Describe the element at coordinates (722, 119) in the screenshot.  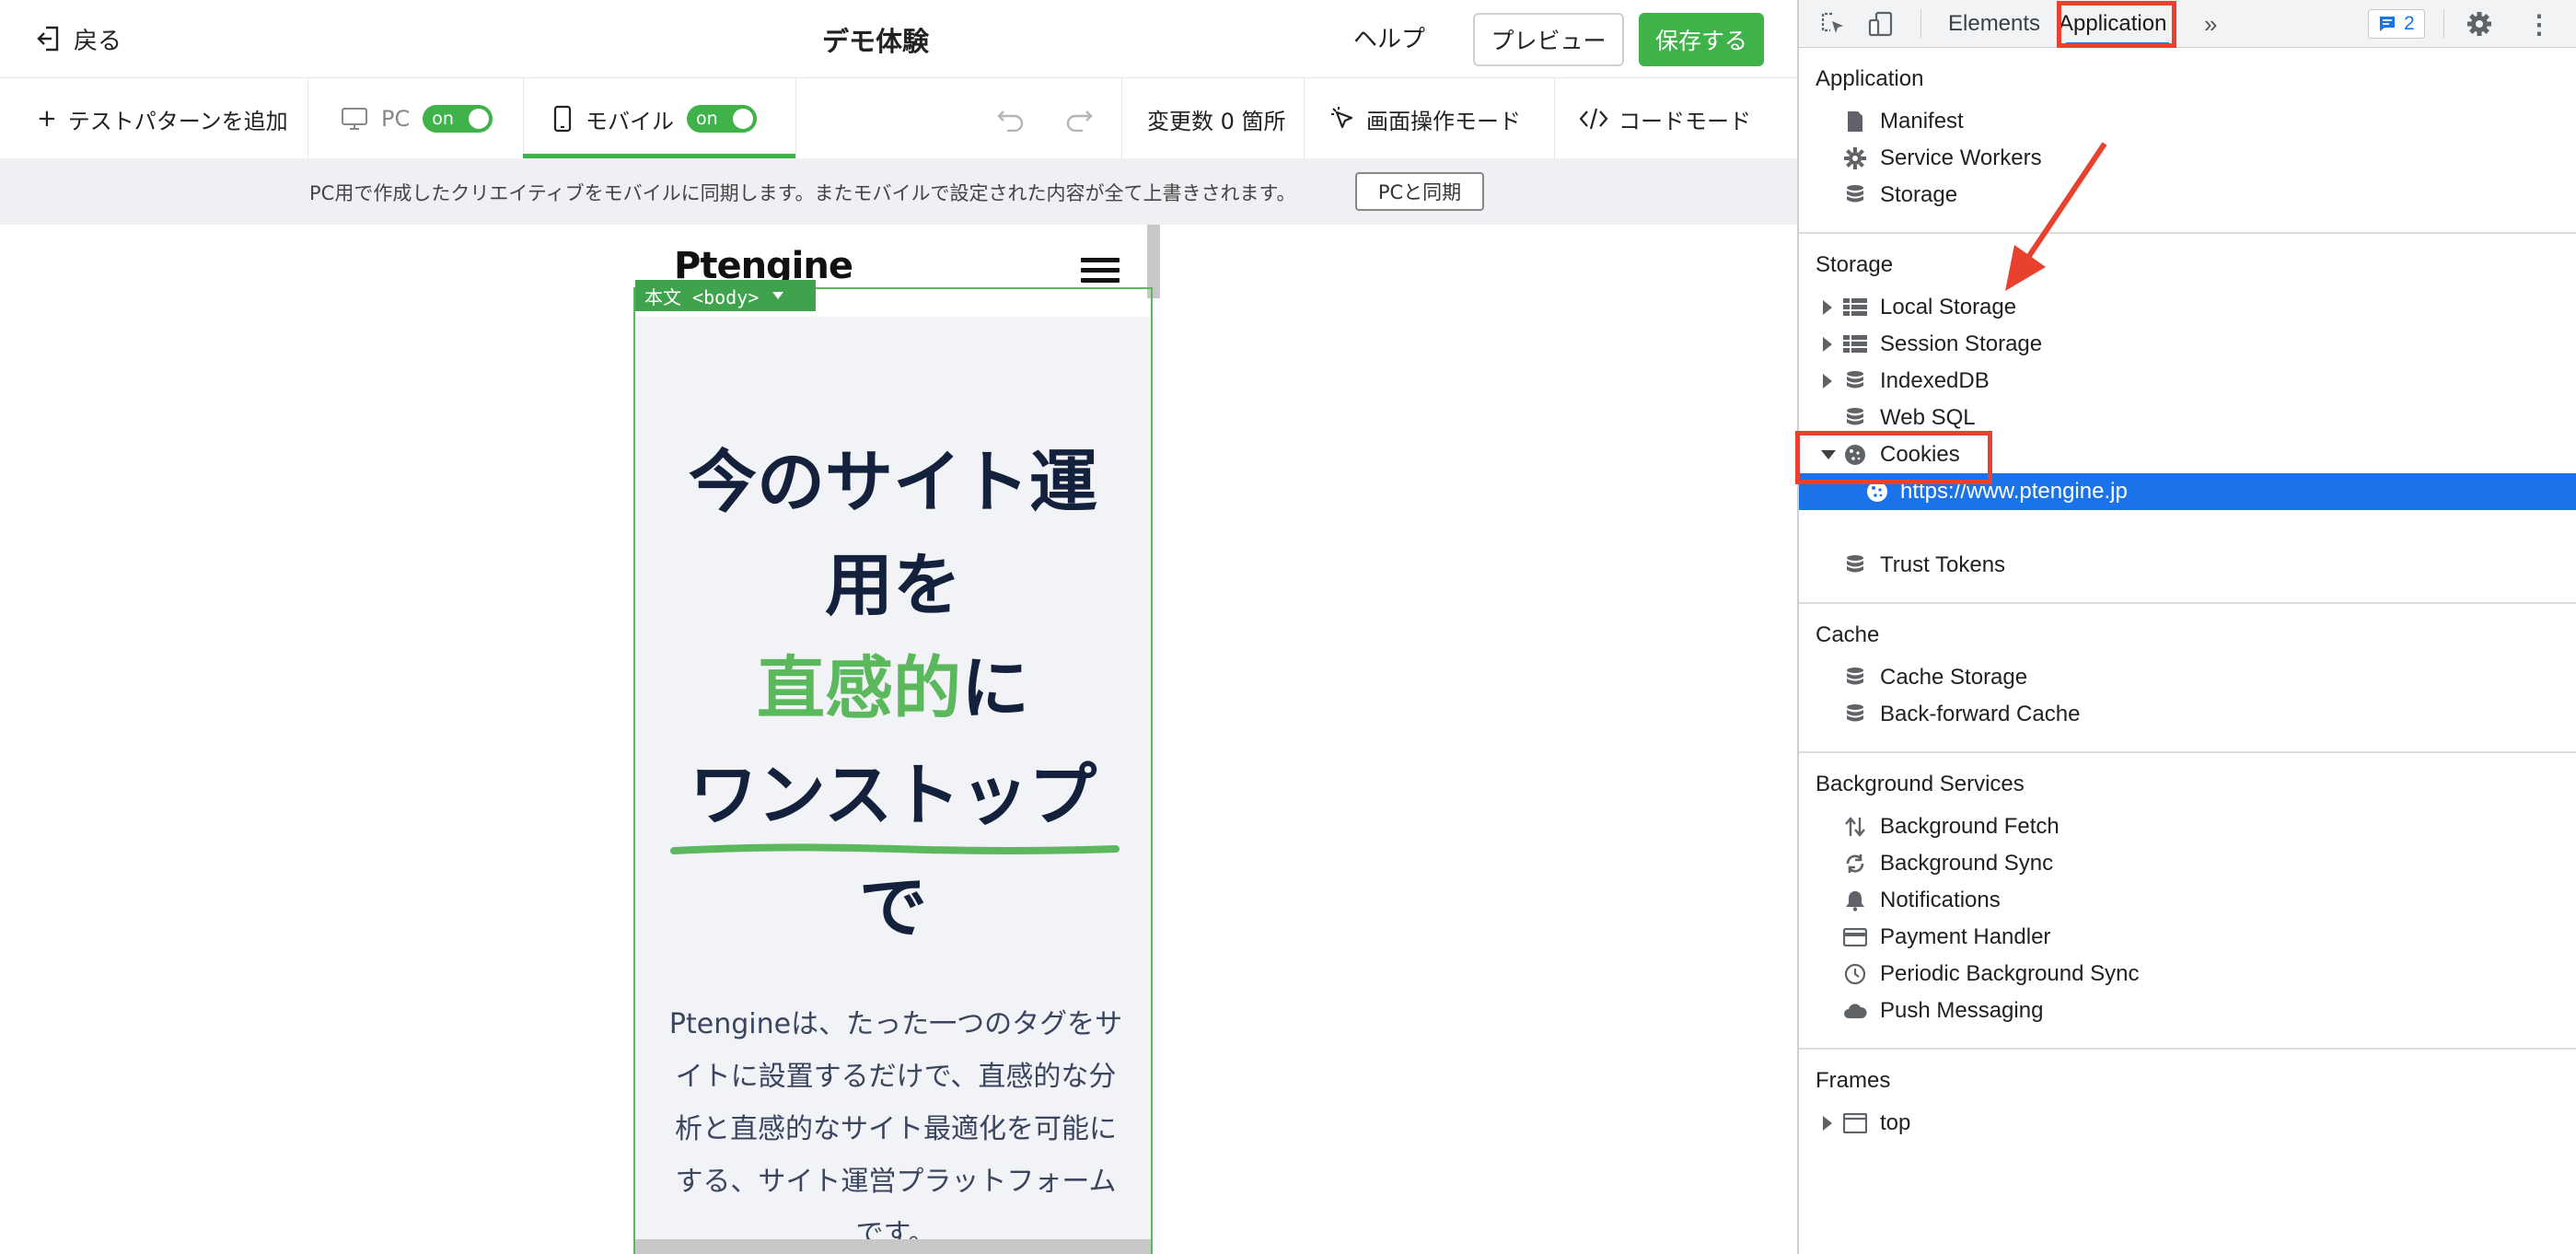
I see `mobile-toggle: on` at that location.